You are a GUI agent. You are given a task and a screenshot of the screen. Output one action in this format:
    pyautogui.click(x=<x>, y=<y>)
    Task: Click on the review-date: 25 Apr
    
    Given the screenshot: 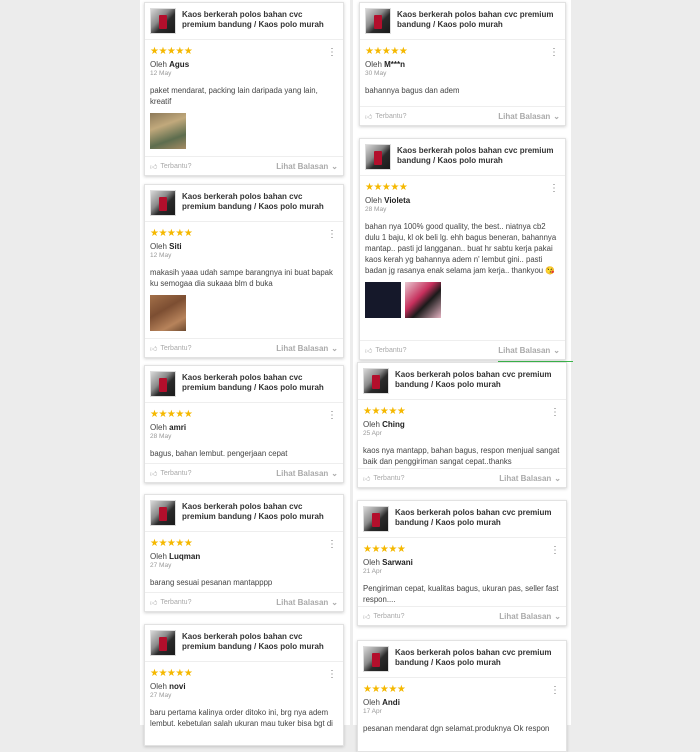 What is the action you would take?
    pyautogui.click(x=372, y=433)
    